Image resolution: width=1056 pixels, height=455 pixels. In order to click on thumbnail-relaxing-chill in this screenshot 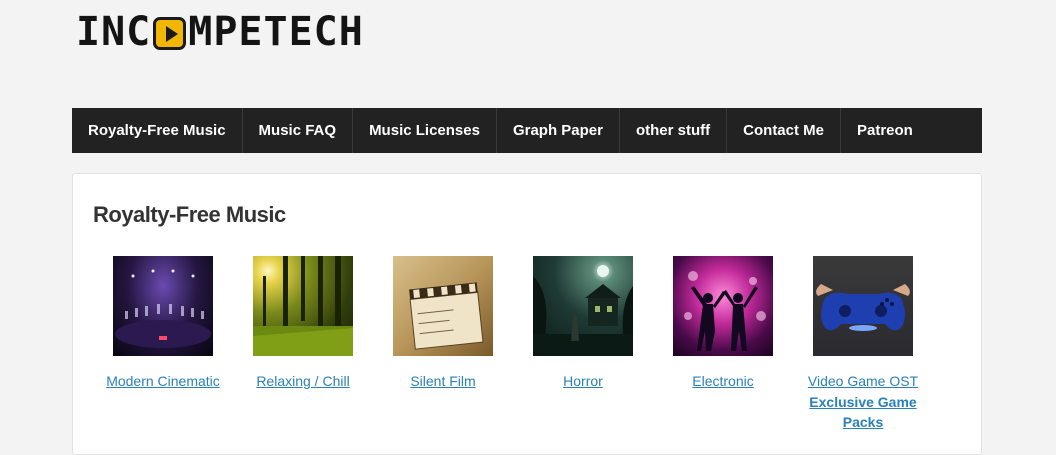, I will do `click(303, 306)`.